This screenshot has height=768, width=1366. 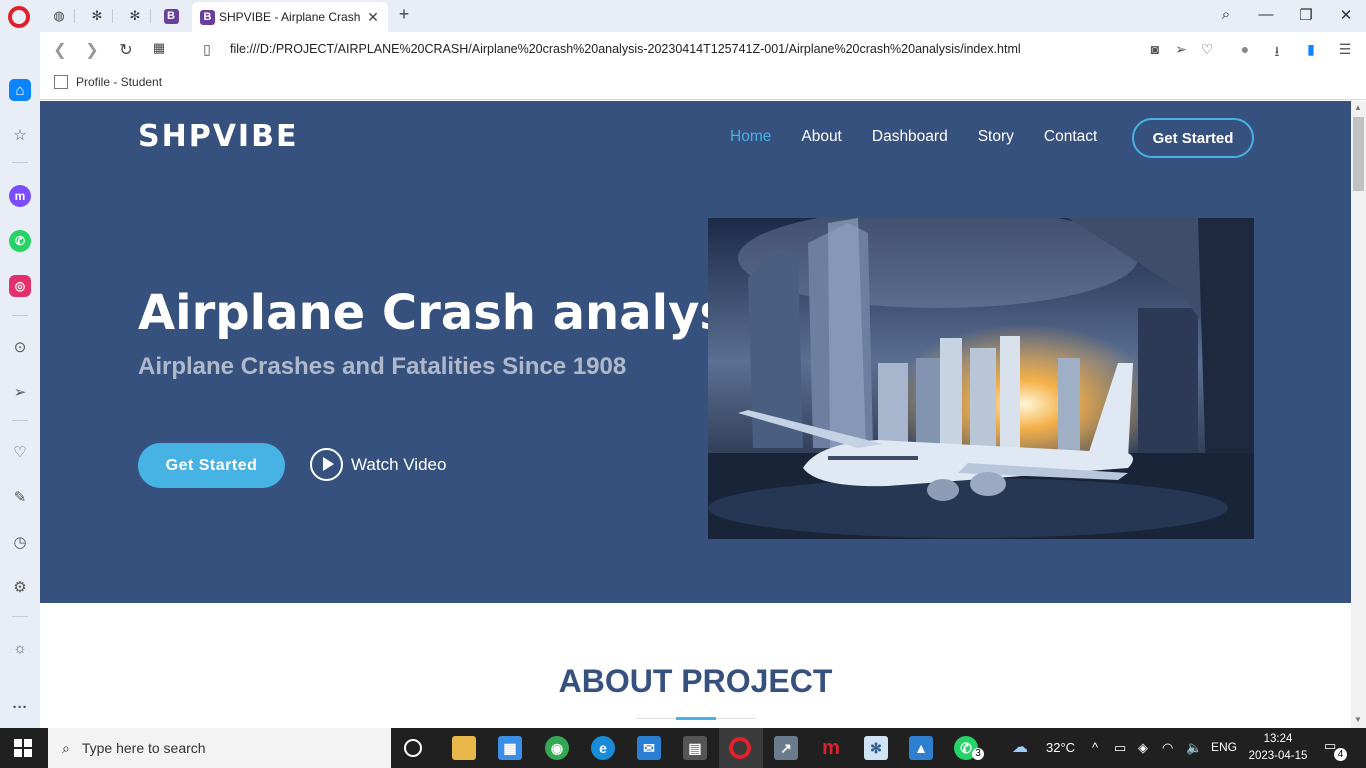 What do you see at coordinates (20, 452) in the screenshot?
I see `heart-sidebar-icon: ♡` at bounding box center [20, 452].